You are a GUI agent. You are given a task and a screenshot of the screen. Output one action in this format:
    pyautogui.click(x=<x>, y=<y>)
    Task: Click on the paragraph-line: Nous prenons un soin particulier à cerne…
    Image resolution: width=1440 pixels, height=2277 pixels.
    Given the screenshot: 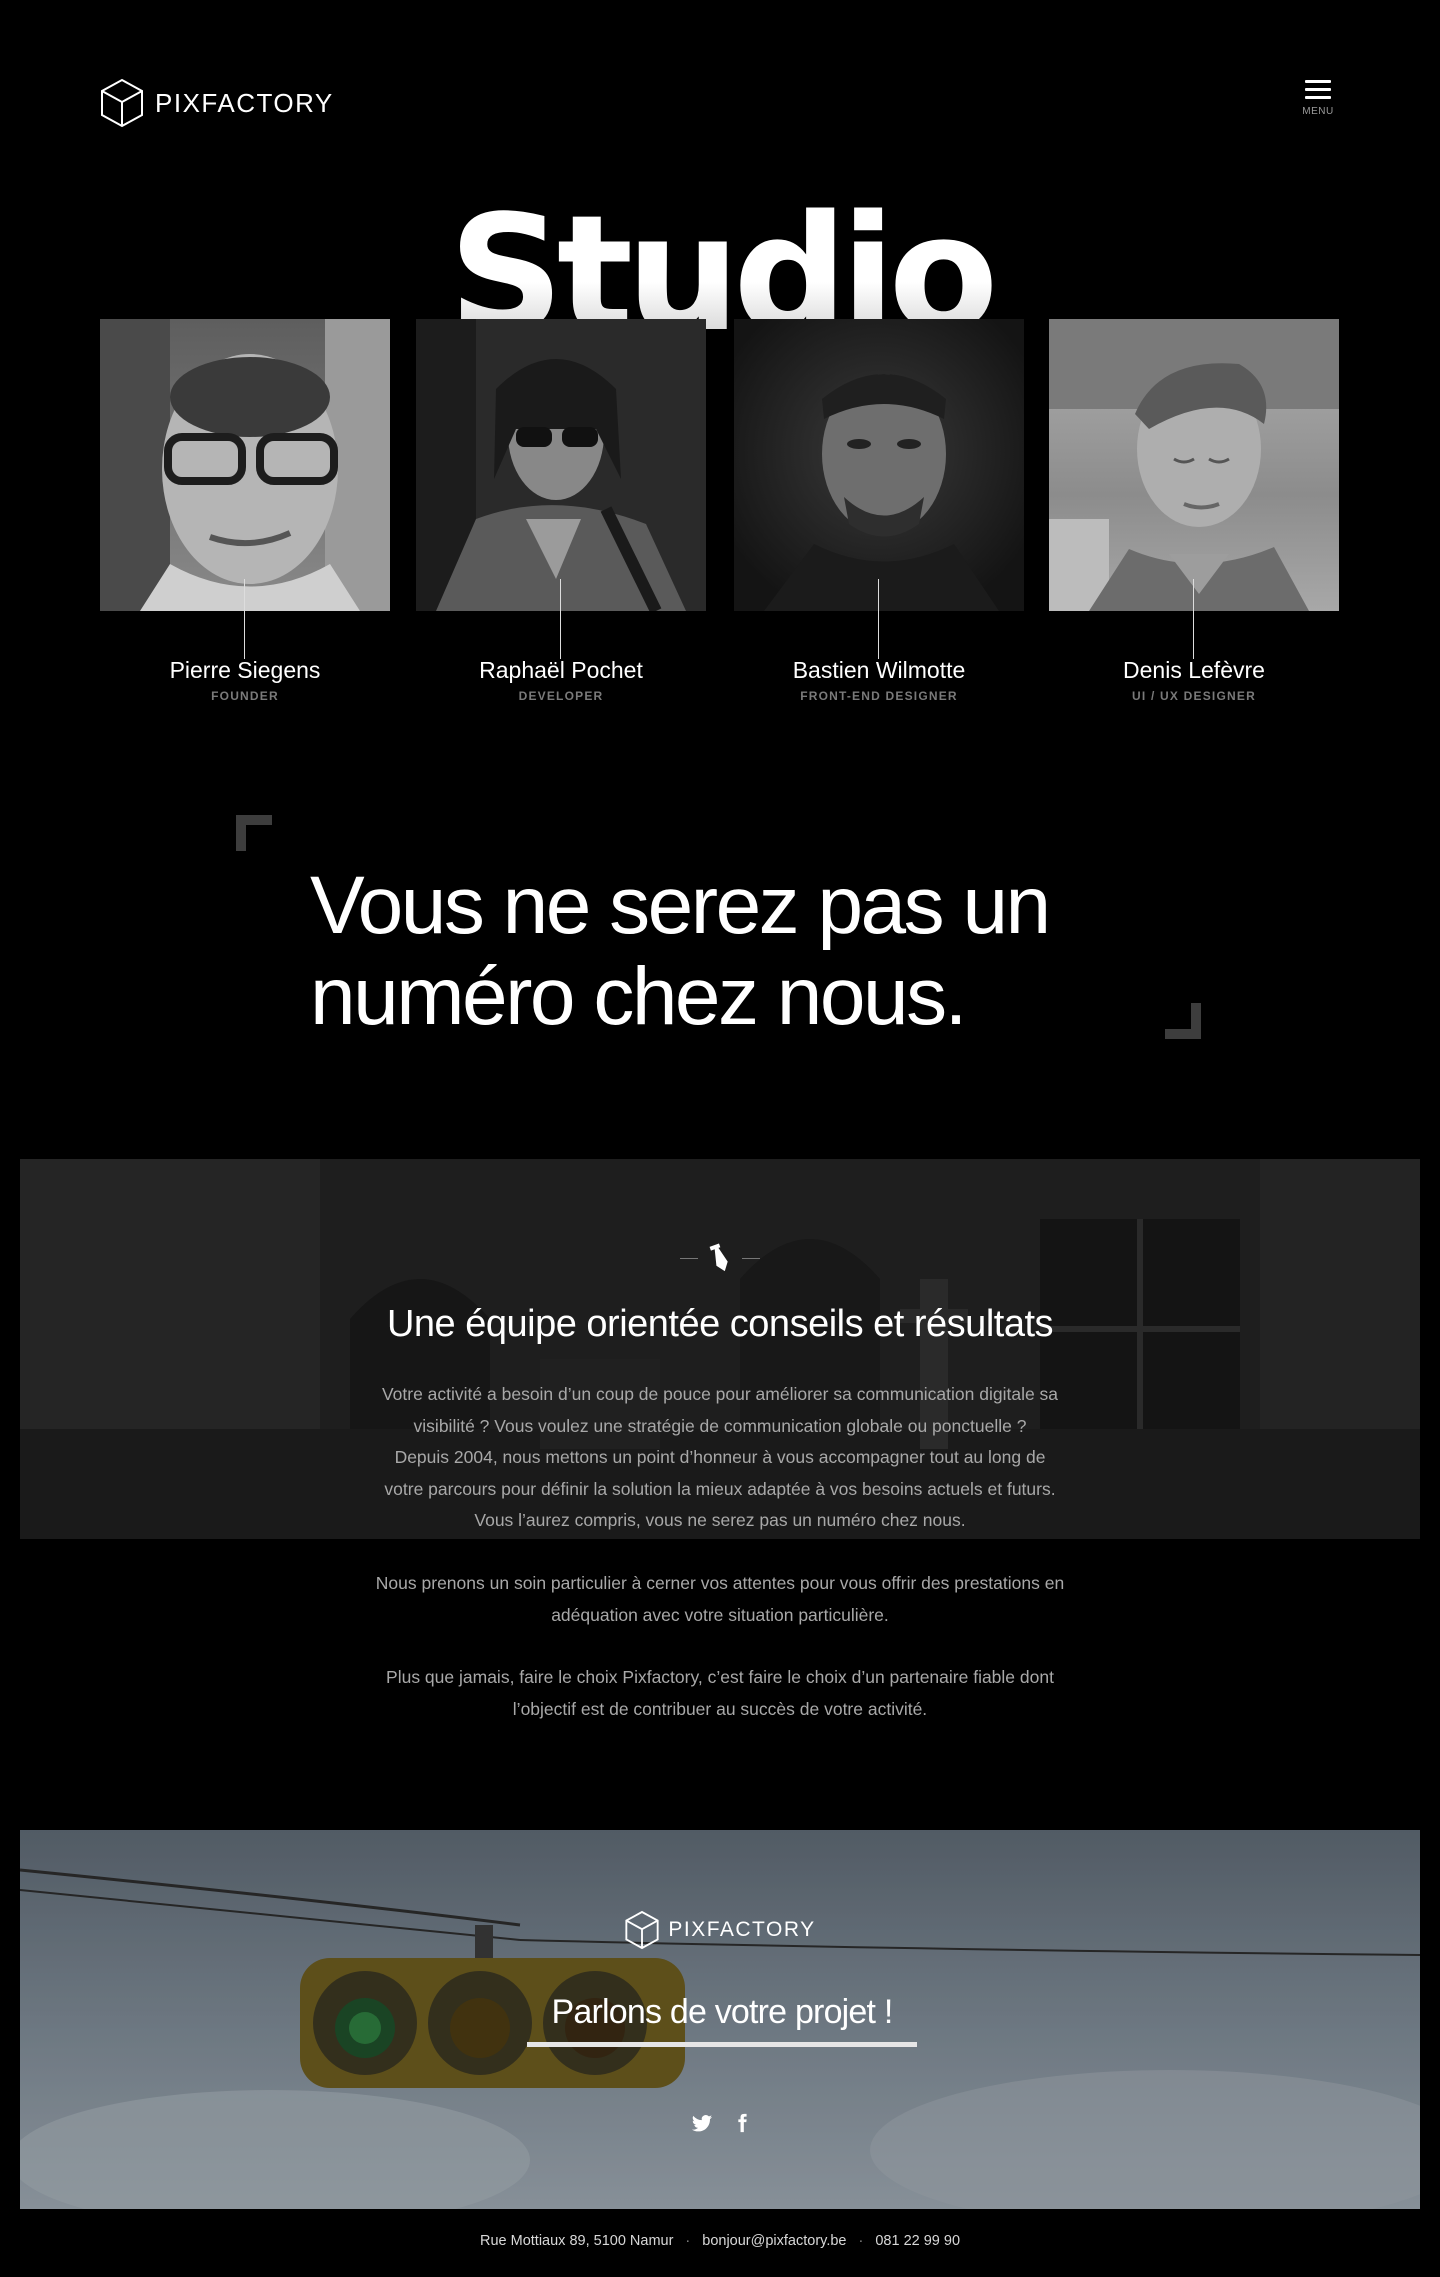 What is the action you would take?
    pyautogui.click(x=720, y=1583)
    